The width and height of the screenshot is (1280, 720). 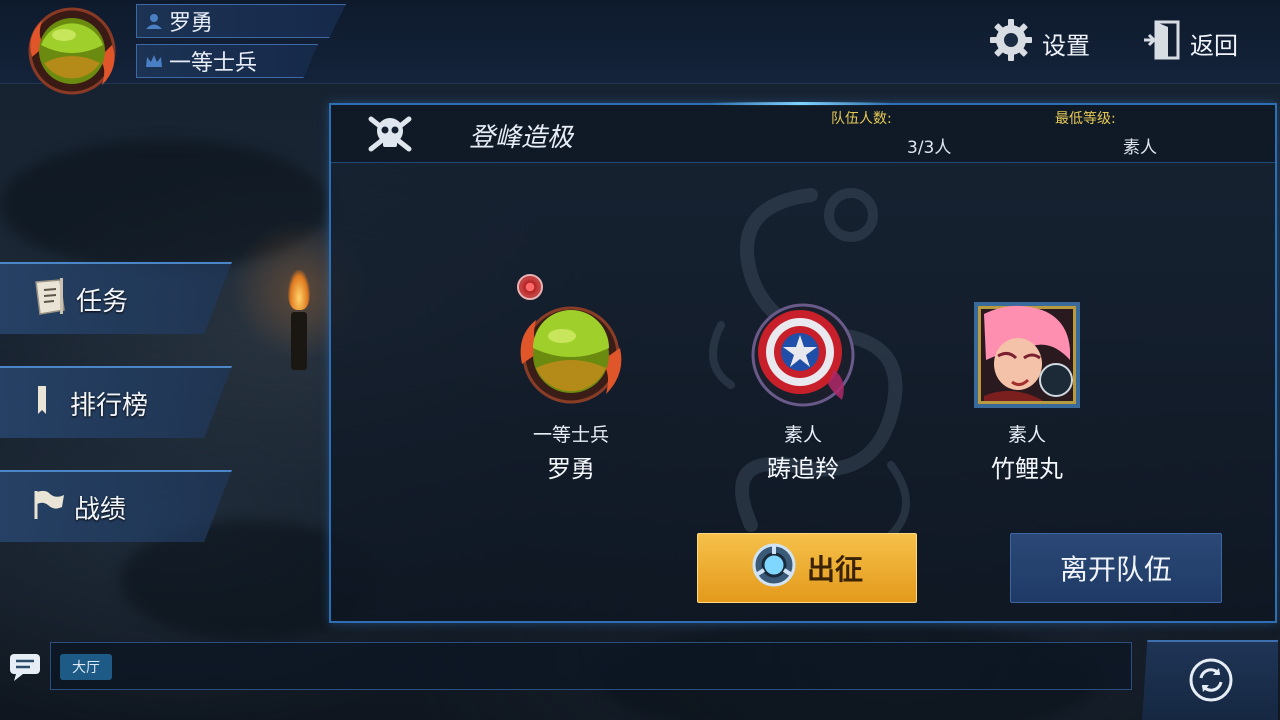 I want to click on refresh-icon, so click(x=1211, y=682).